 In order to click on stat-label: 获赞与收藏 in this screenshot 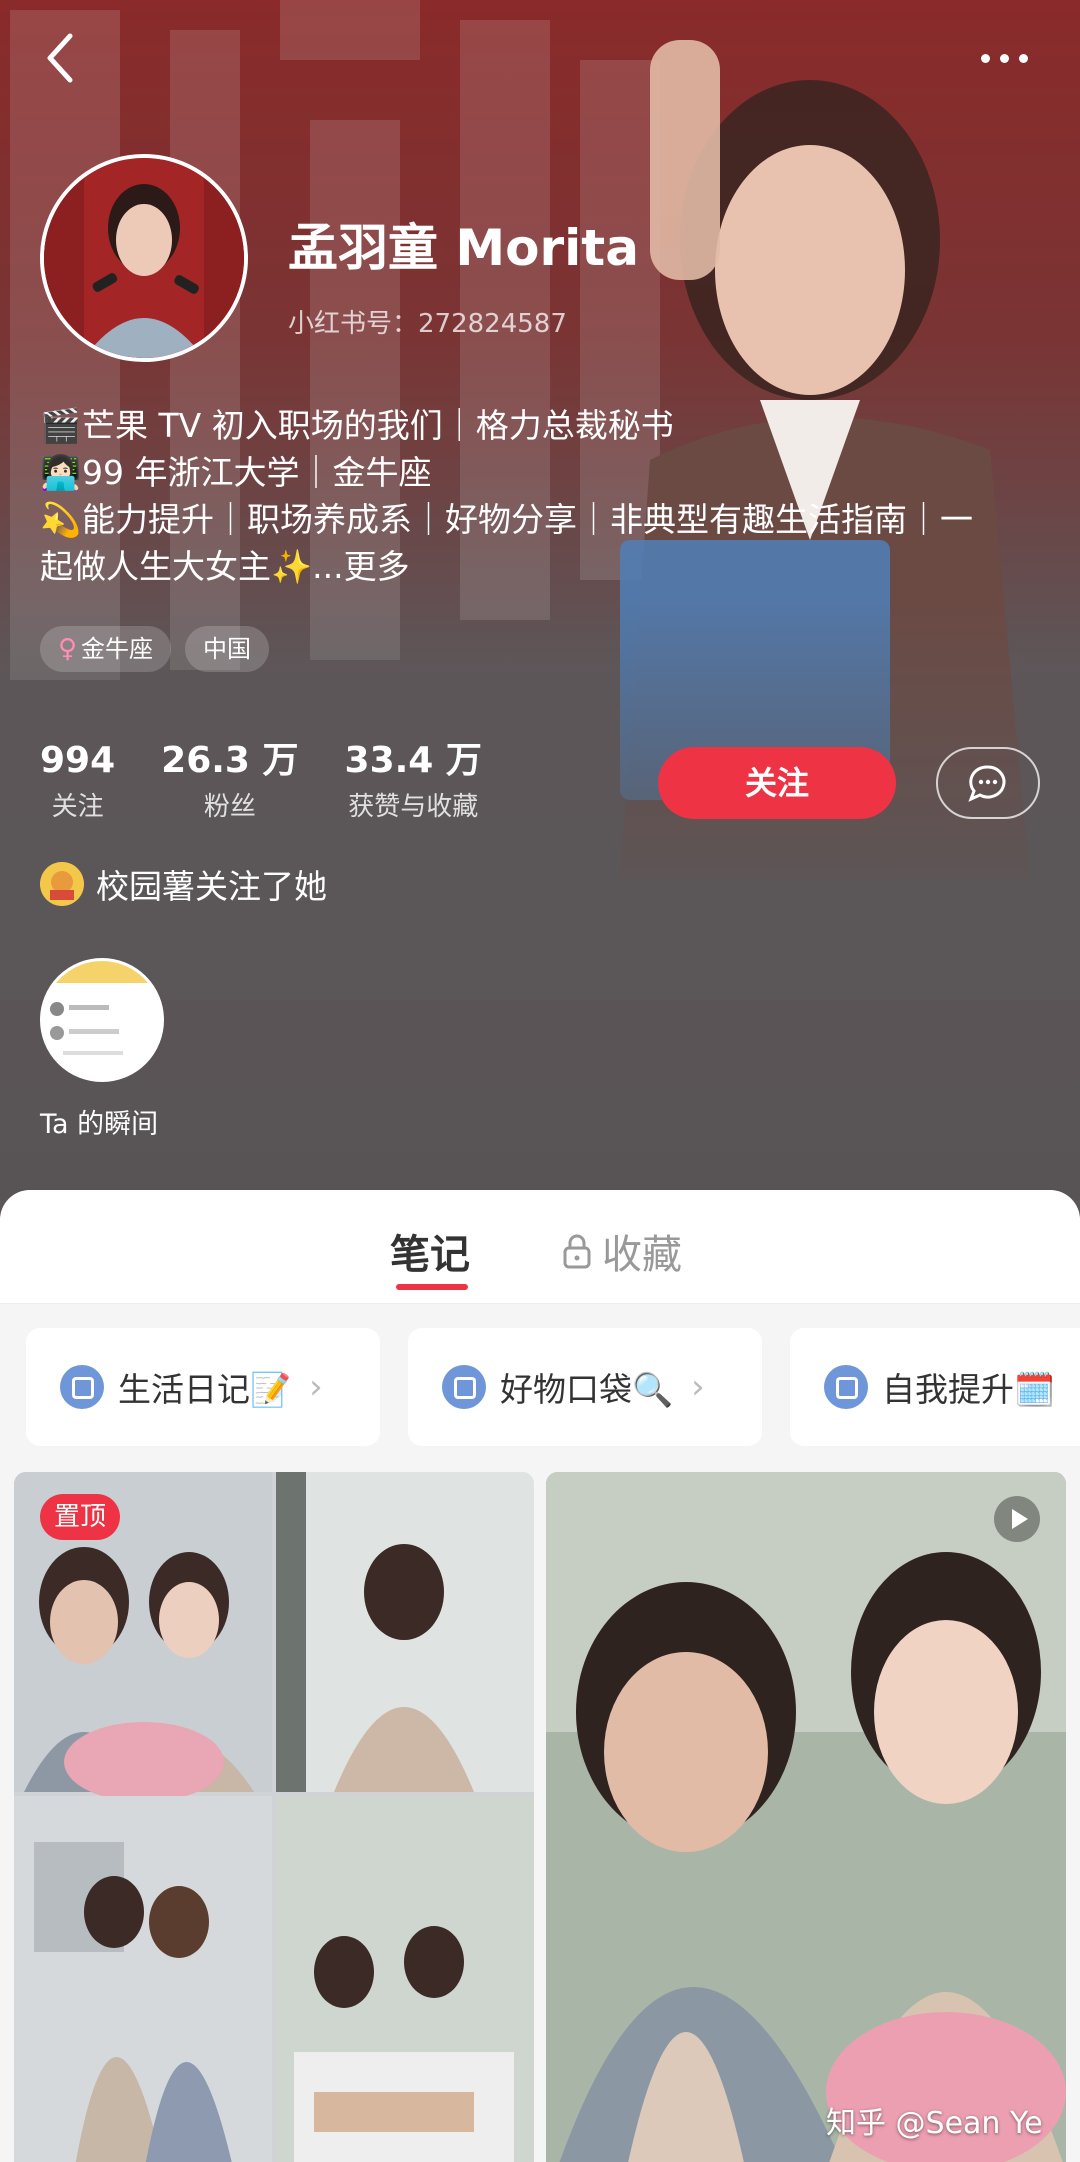, I will do `click(413, 807)`.